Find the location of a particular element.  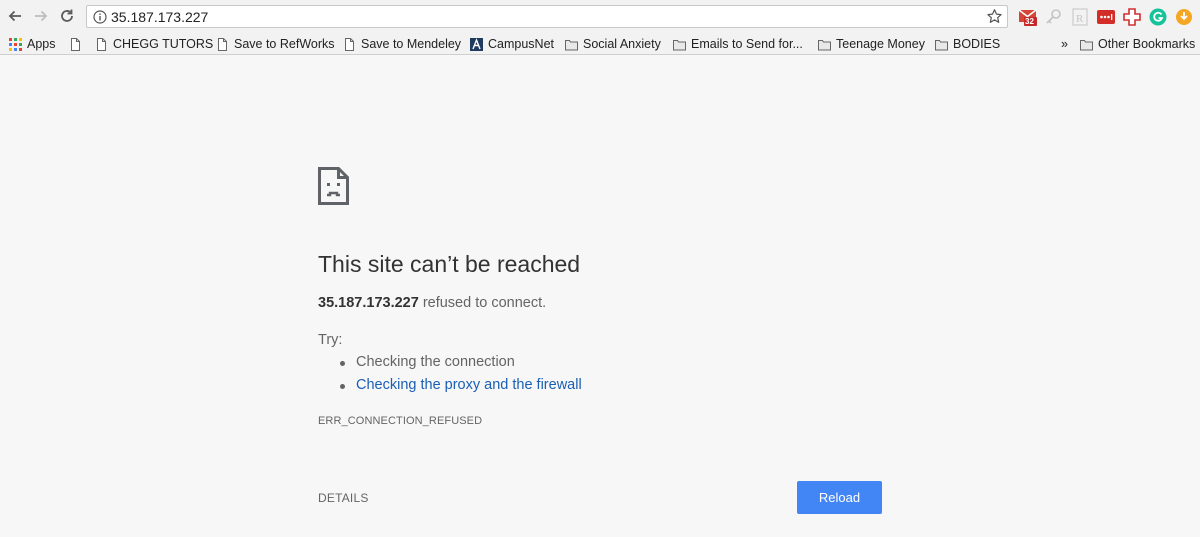

svg-text: R is located at coordinates (1080, 19).